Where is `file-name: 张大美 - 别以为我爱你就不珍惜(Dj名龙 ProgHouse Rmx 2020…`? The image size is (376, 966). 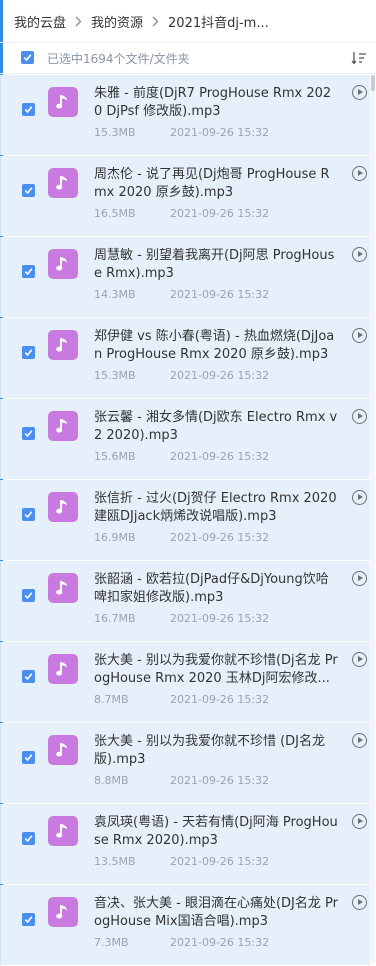
file-name: 张大美 - 别以为我爱你就不珍惜(Dj名龙 ProgHouse Rmx 2020… is located at coordinates (216, 670).